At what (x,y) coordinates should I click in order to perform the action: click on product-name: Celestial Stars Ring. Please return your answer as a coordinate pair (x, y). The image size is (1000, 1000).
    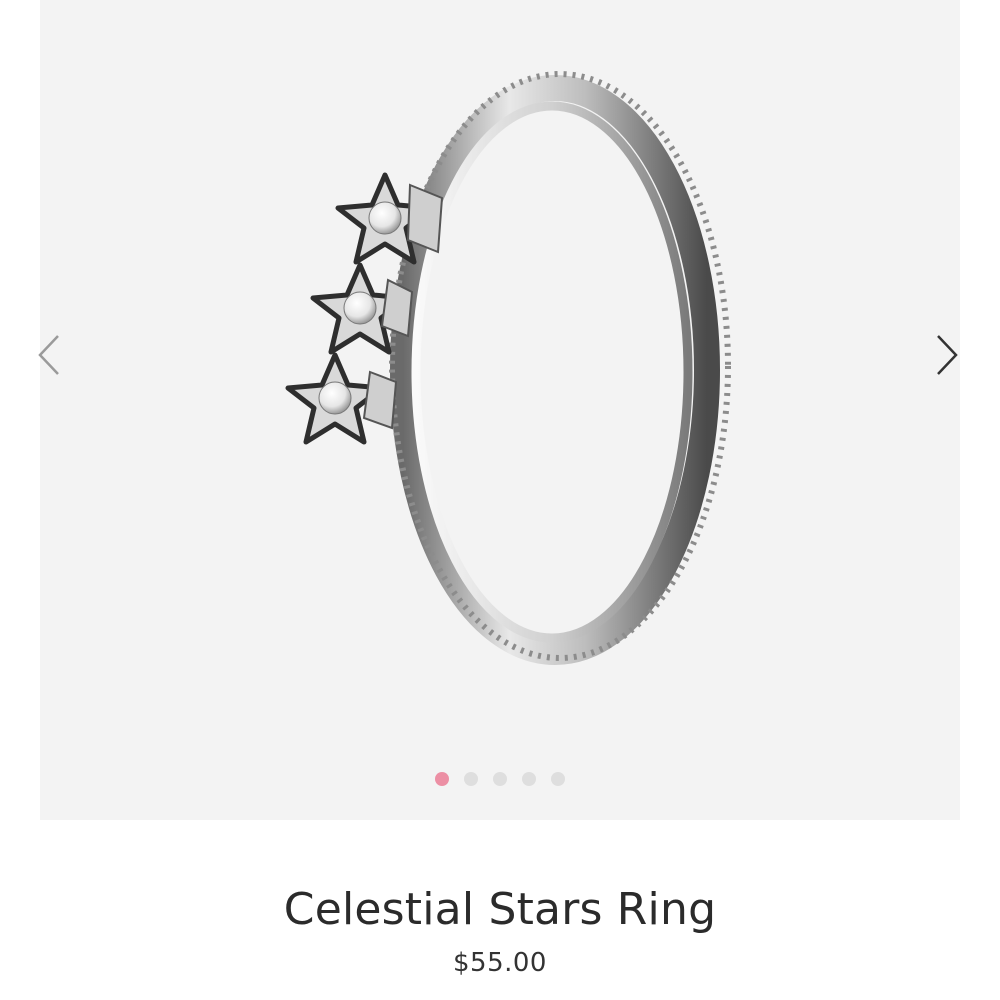
    Looking at the image, I should click on (500, 909).